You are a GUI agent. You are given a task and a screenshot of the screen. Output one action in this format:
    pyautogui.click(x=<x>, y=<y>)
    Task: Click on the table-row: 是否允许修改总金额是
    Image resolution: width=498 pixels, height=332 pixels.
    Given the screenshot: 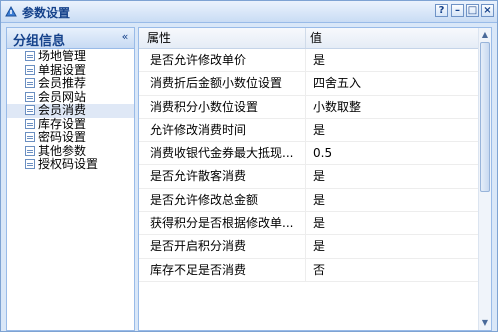 What is the action you would take?
    pyautogui.click(x=309, y=200)
    